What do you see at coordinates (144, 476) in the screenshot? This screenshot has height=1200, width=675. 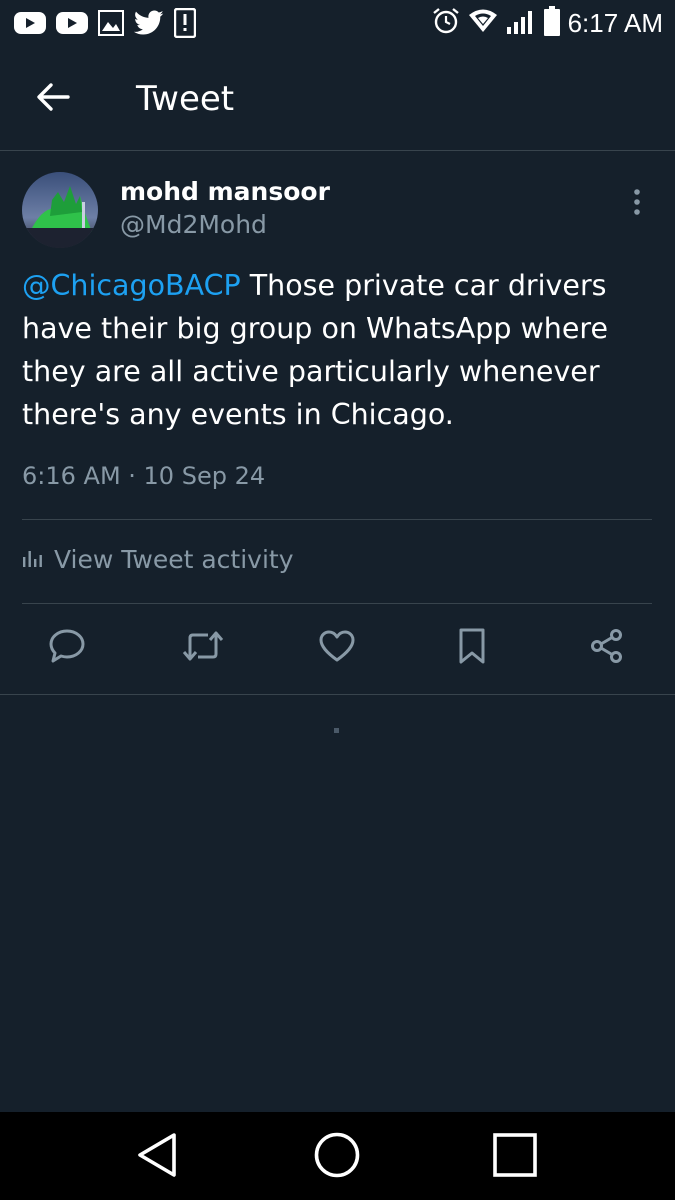 I see `tweet-timestamp: 6:16 AM · 10 Sep 24` at bounding box center [144, 476].